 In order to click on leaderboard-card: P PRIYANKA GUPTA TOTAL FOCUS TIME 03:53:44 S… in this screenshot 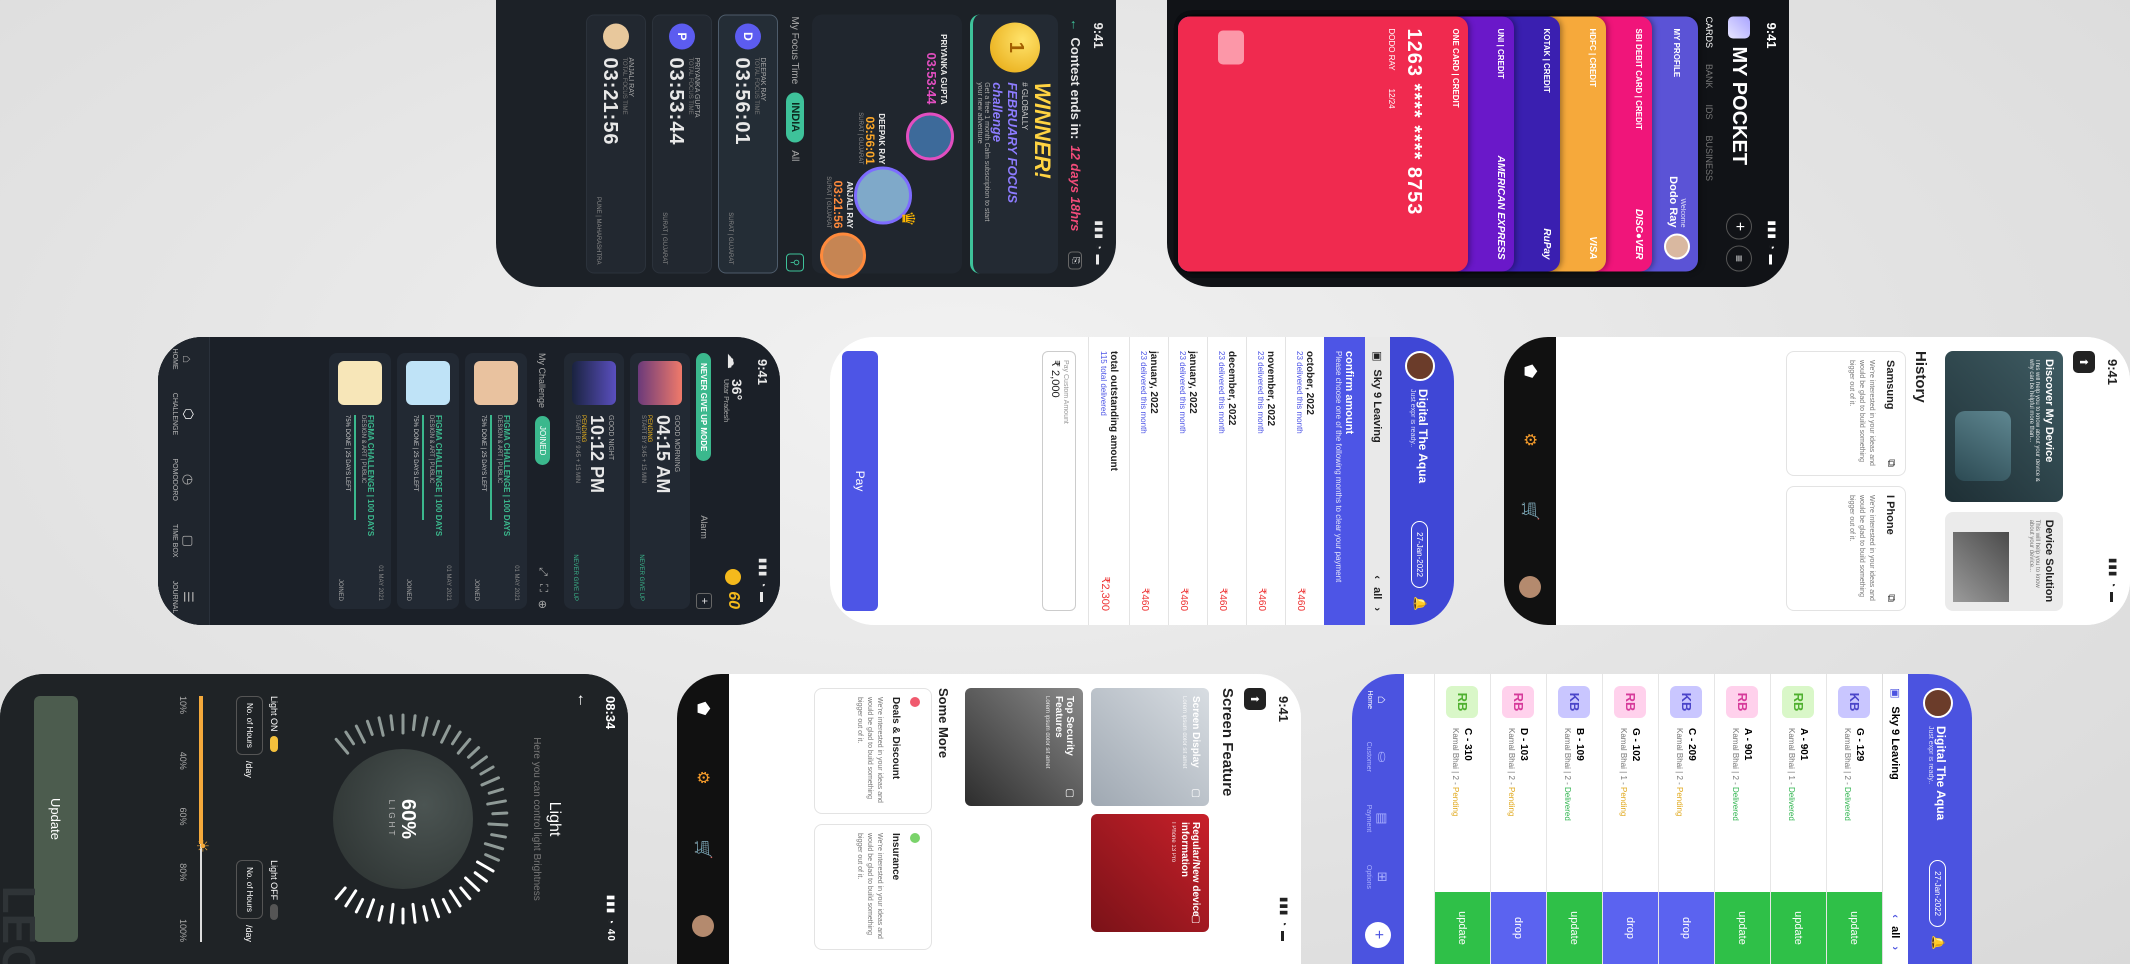, I will do `click(682, 143)`.